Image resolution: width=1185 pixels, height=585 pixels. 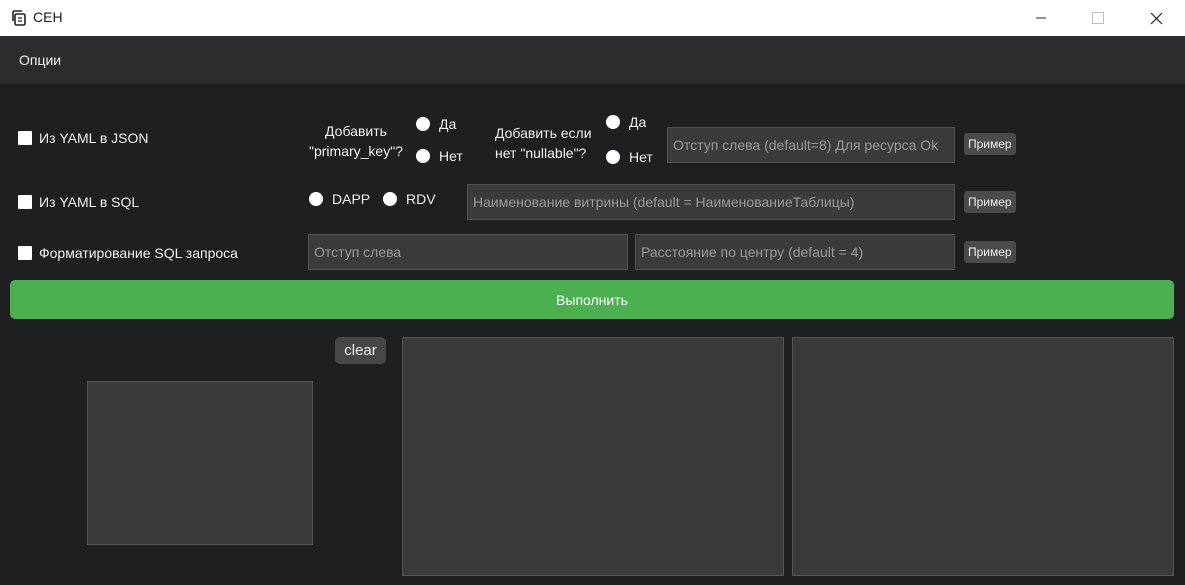 What do you see at coordinates (48, 17) in the screenshot?
I see `window-title: СЕН` at bounding box center [48, 17].